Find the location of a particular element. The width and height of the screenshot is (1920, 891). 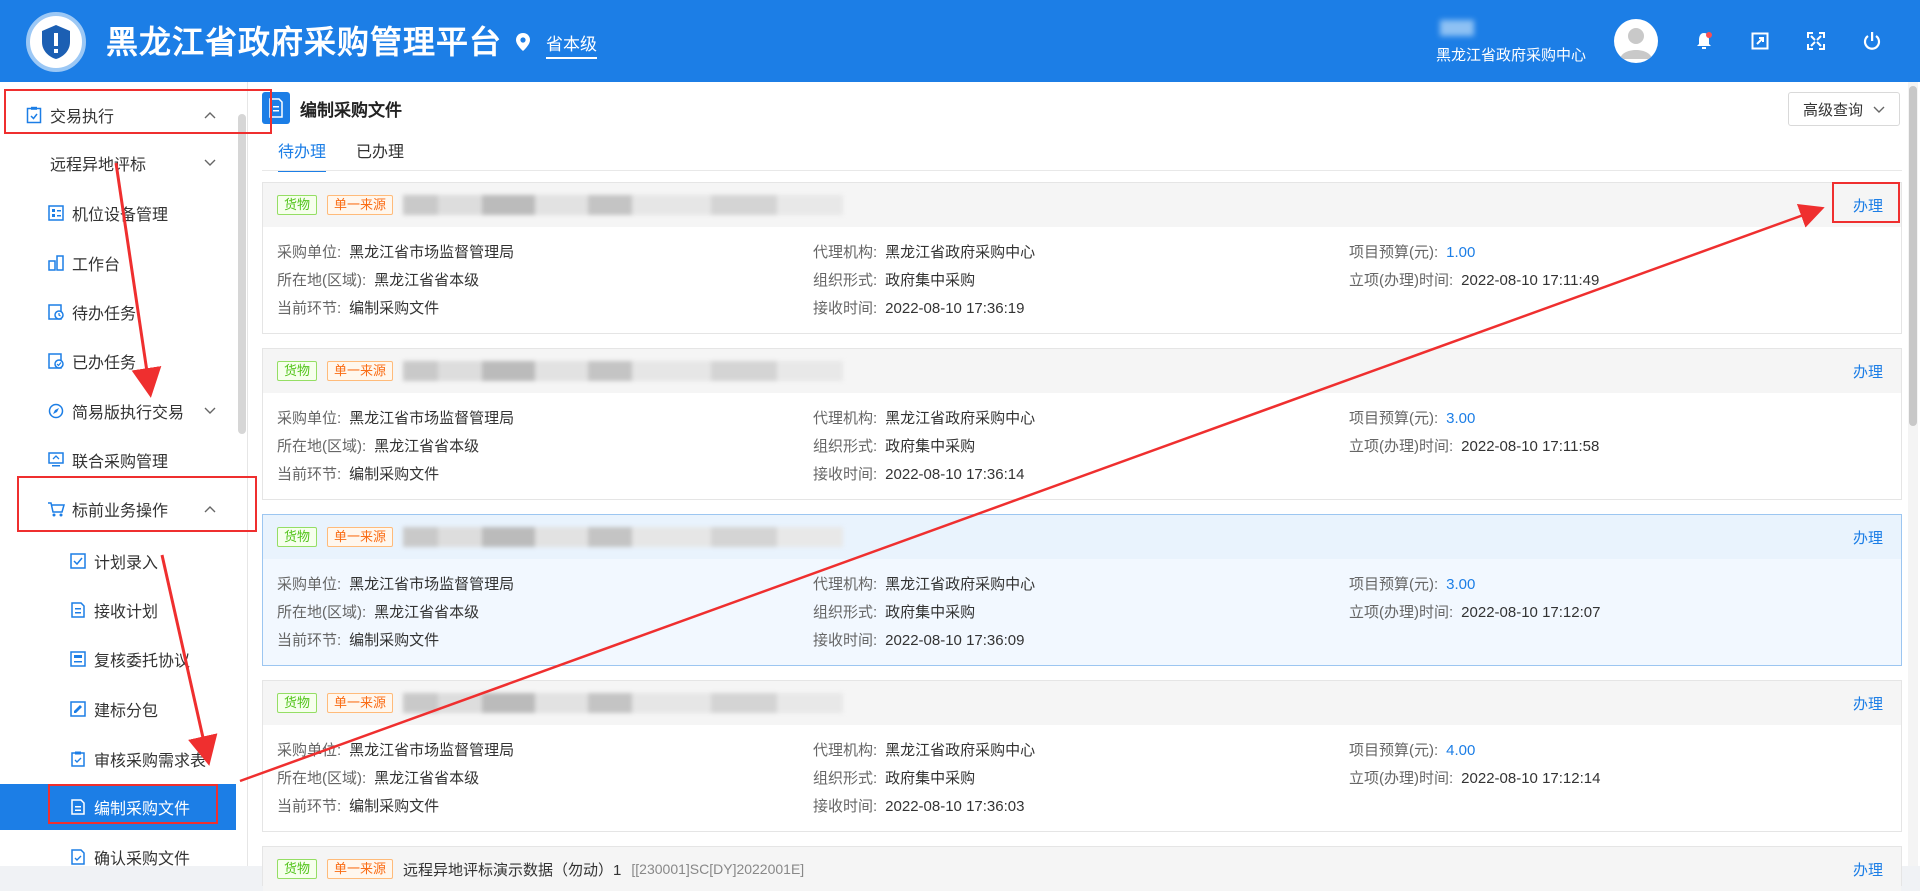

sidebar-item-plan-entry: 计划录入 is located at coordinates (118, 561).